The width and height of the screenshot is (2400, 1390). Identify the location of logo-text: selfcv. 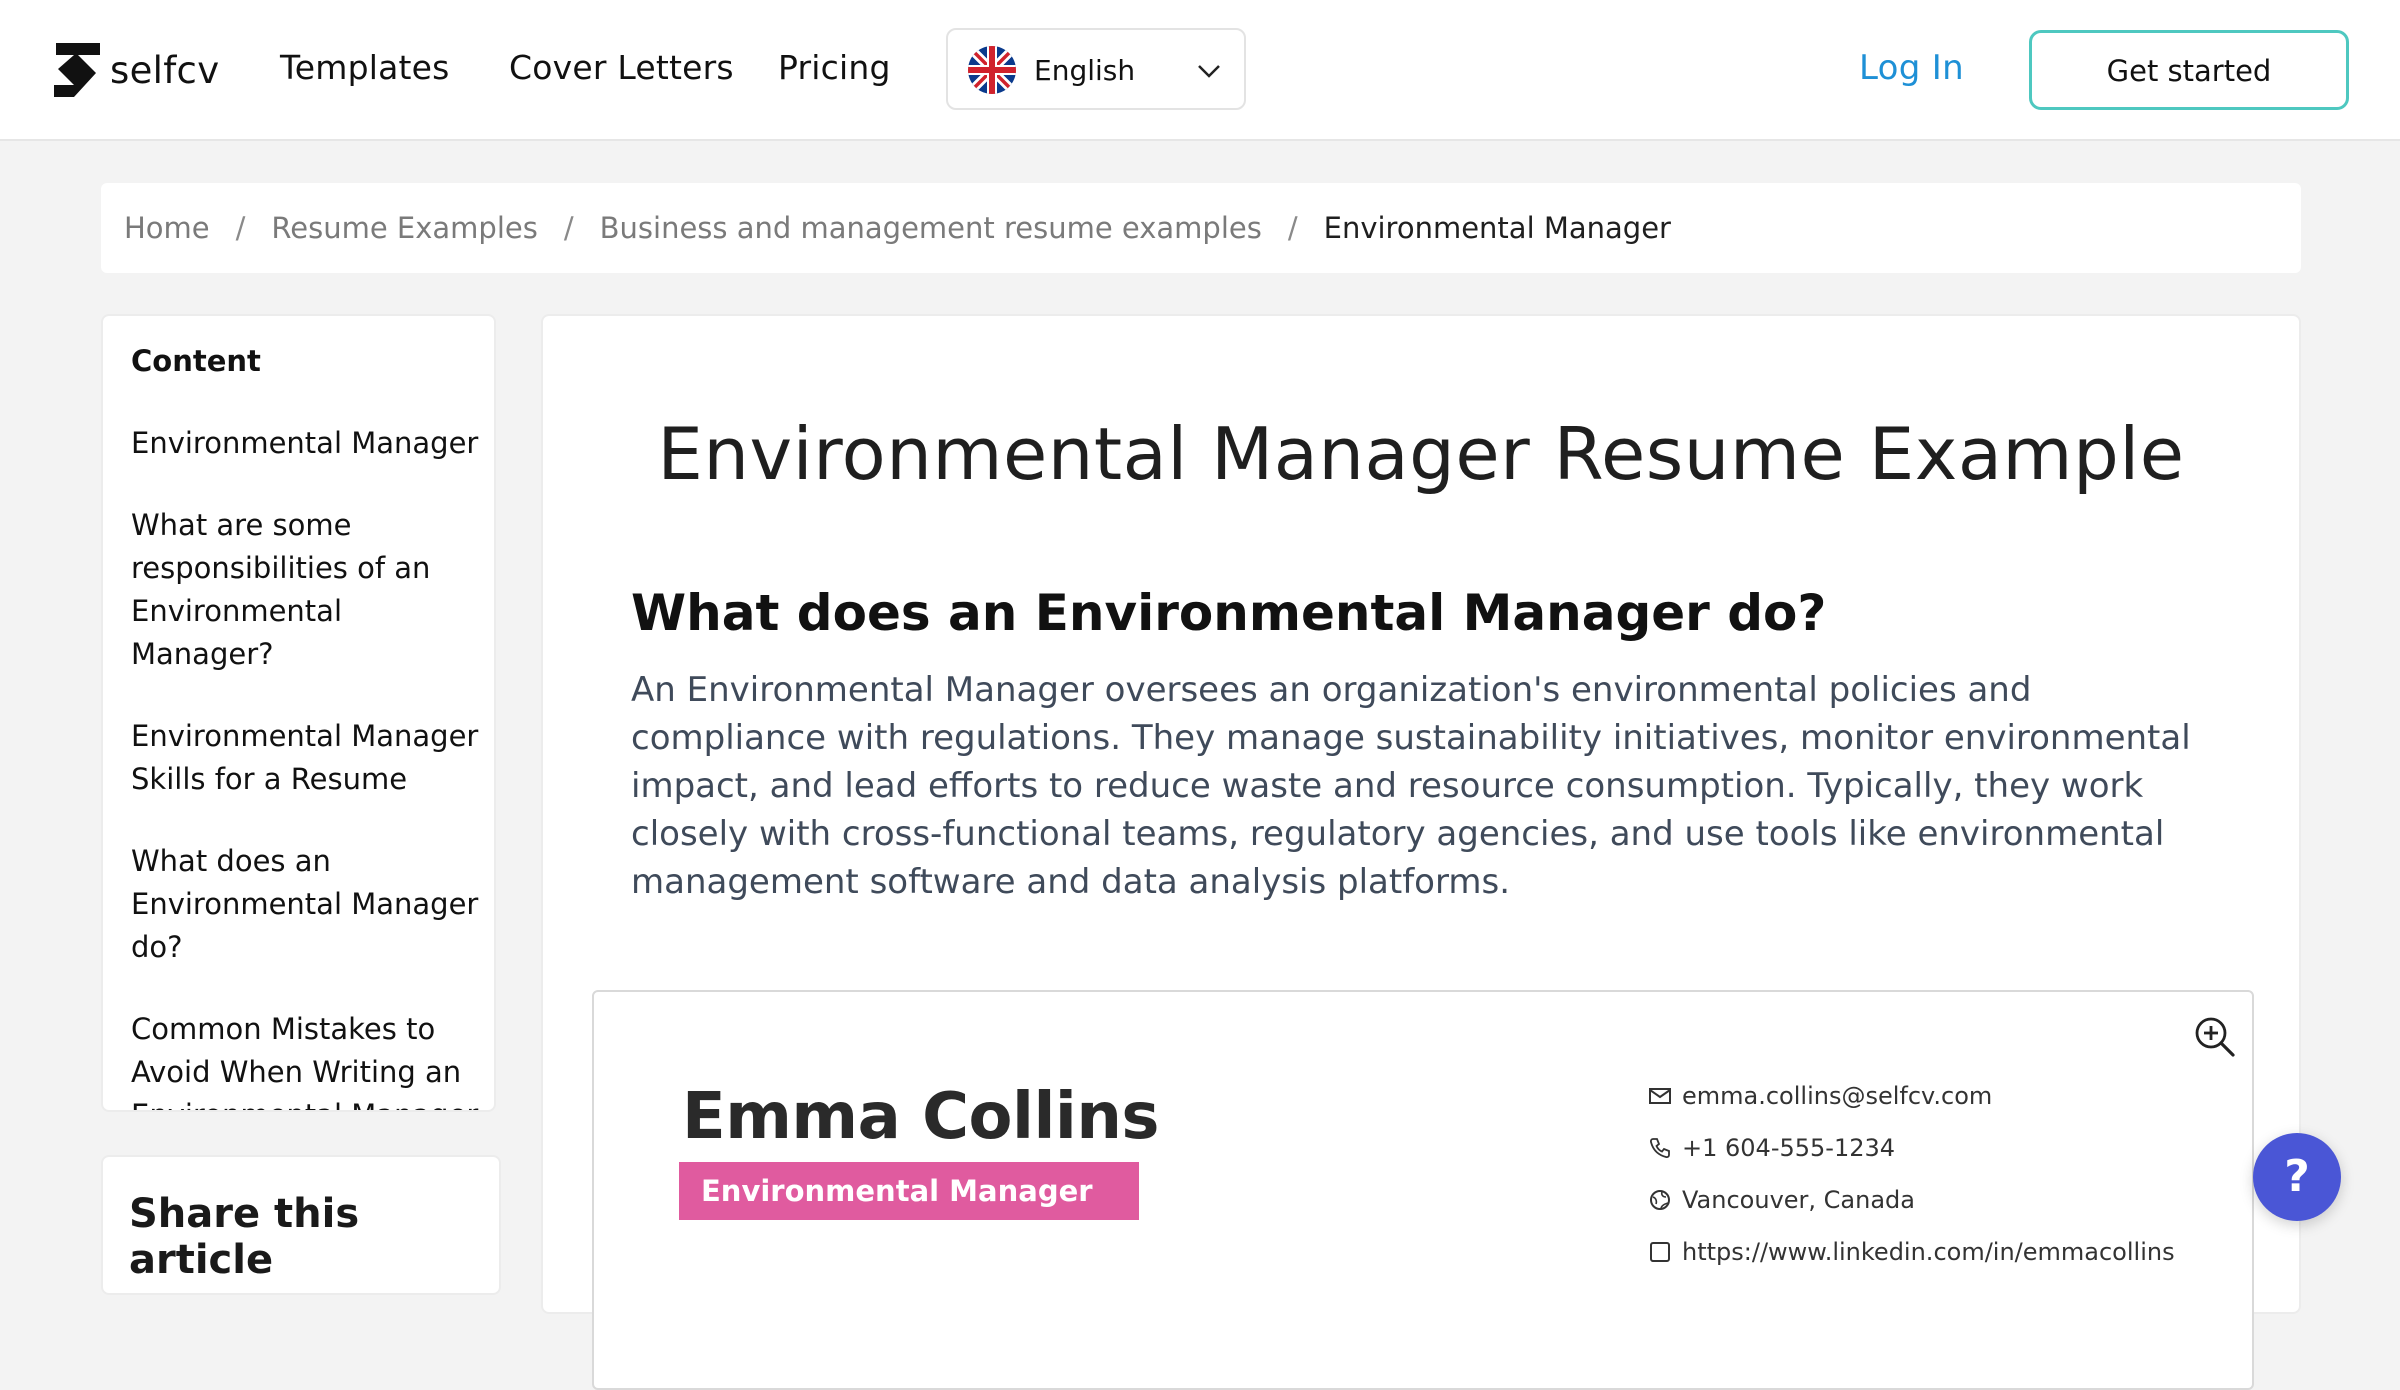
(165, 70).